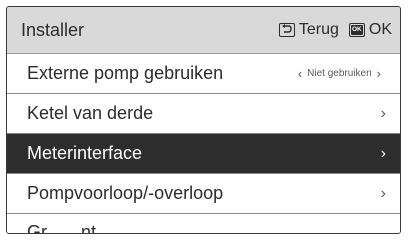 The width and height of the screenshot is (409, 240). Describe the element at coordinates (125, 73) in the screenshot. I see `menu-item-label: Externe pomp gebruiken` at that location.